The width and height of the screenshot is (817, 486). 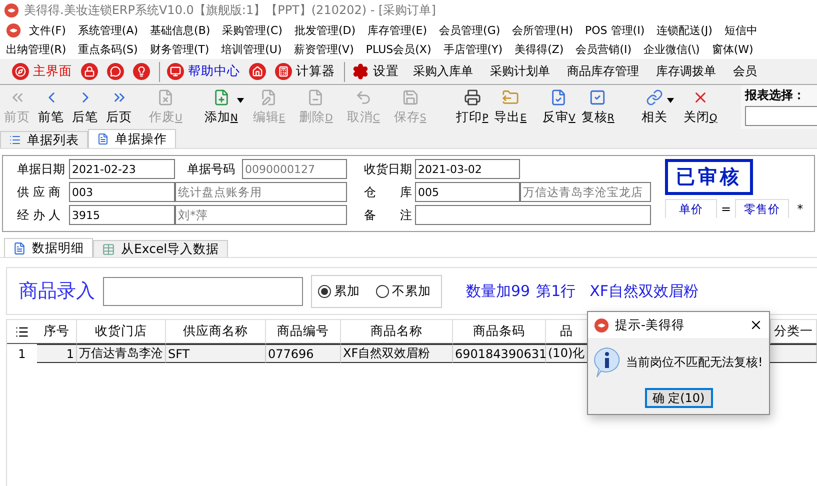 What do you see at coordinates (132, 138) in the screenshot?
I see `page-tab: 单据操作` at bounding box center [132, 138].